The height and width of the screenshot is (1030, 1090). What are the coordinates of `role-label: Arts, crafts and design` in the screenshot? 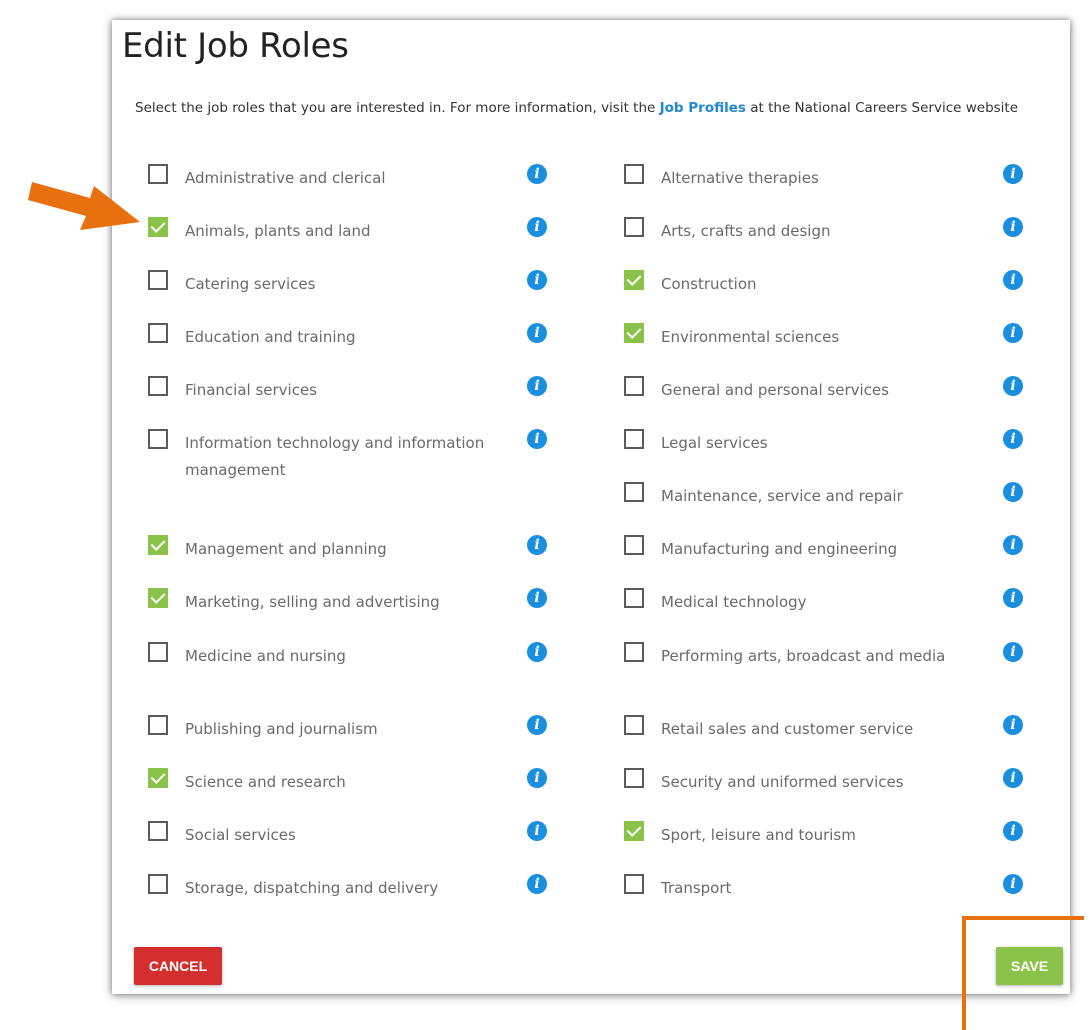 It's located at (811, 231).